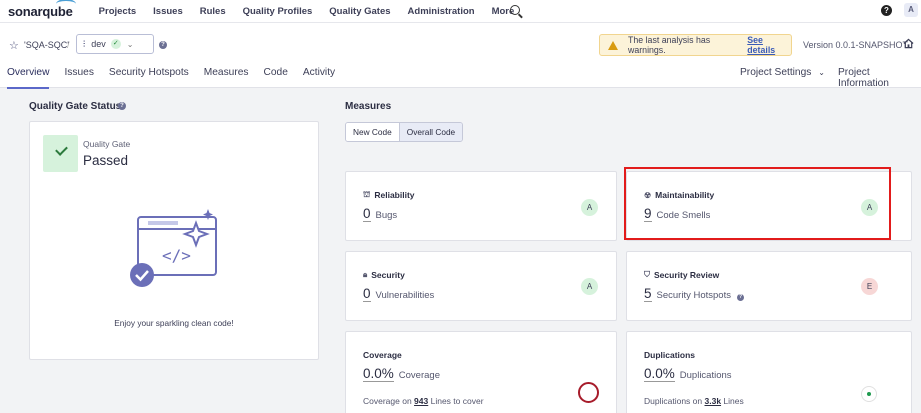  Describe the element at coordinates (367, 194) in the screenshot. I see `bug-icon: ⛫` at that location.